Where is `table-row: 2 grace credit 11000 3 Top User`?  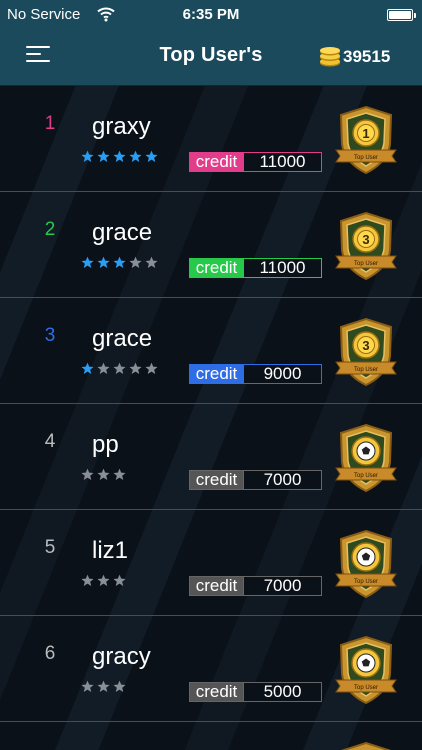
table-row: 2 grace credit 11000 3 Top User is located at coordinates (211, 245).